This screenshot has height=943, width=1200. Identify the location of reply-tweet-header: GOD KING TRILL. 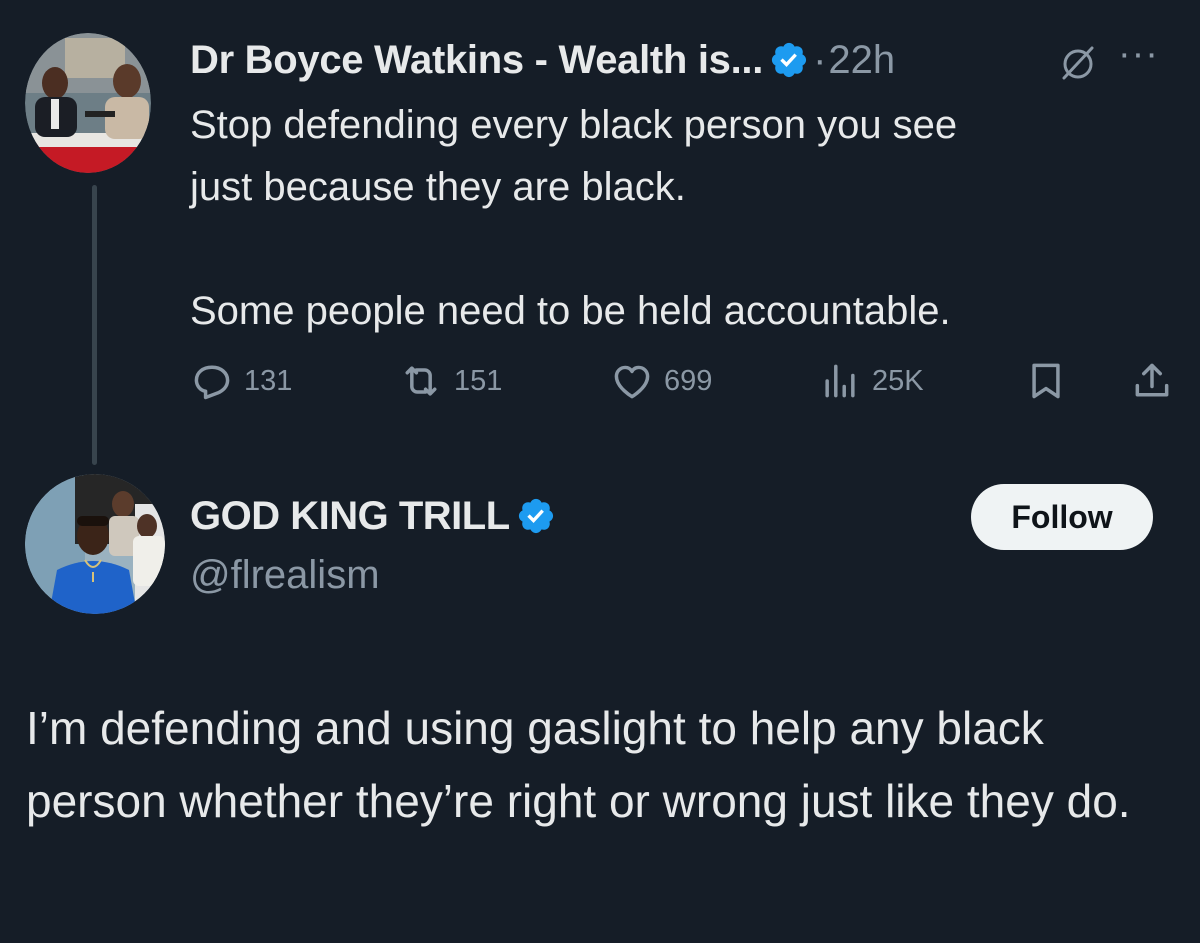
(373, 516).